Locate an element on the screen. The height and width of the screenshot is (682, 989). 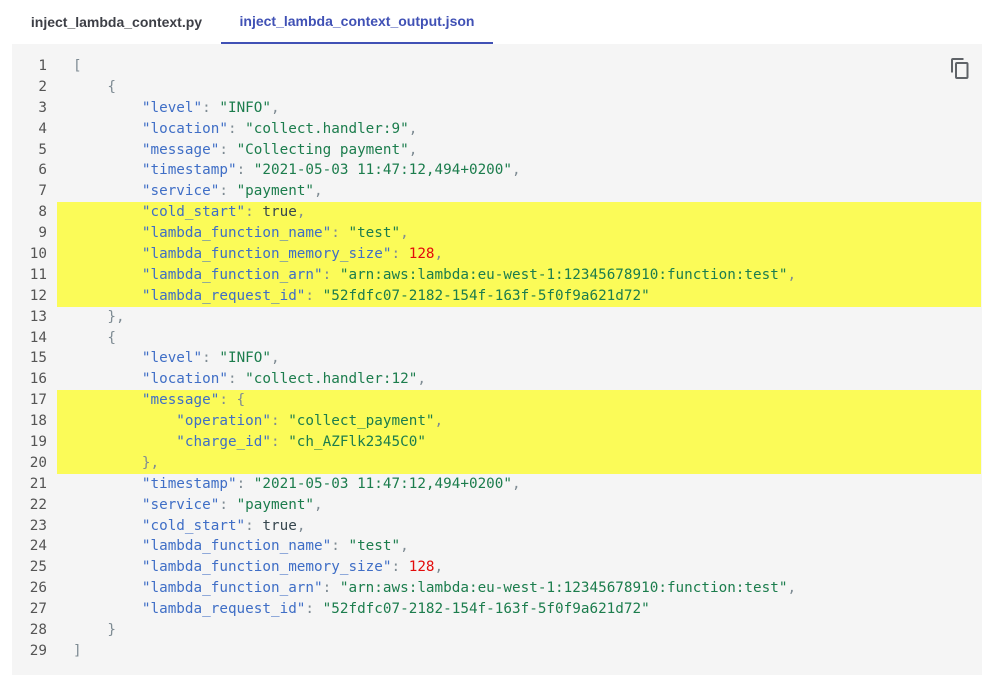
code-line: 7 "service": "payment", is located at coordinates (497, 191).